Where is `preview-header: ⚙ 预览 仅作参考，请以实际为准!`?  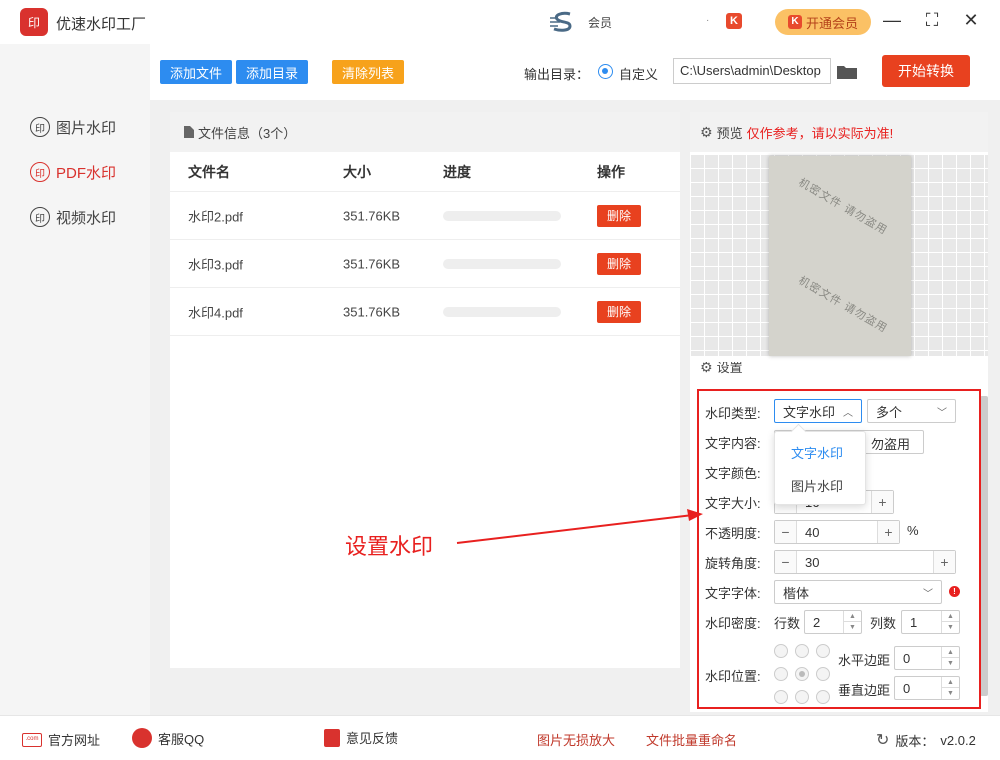
preview-header: ⚙ 预览 仅作参考，请以实际为准! is located at coordinates (839, 132).